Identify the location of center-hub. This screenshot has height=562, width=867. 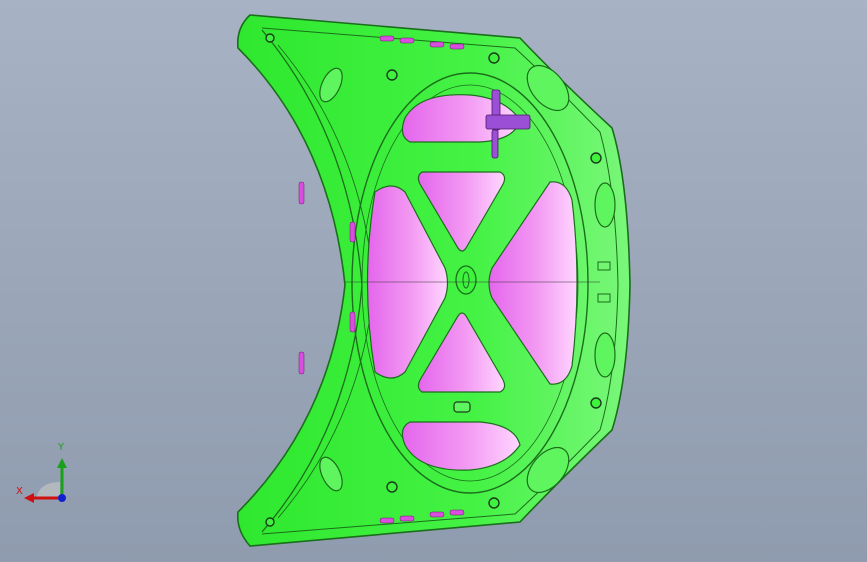
(466, 280).